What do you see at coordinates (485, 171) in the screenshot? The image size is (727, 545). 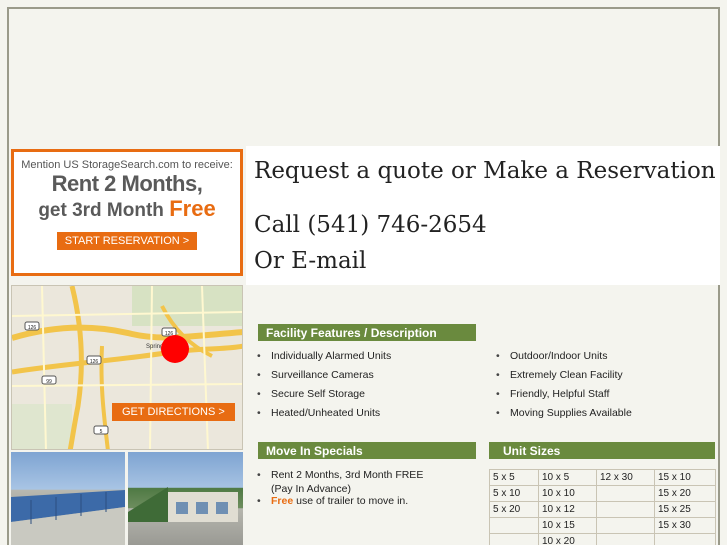 I see `quote-title: Request a quote or Make a Reservation` at bounding box center [485, 171].